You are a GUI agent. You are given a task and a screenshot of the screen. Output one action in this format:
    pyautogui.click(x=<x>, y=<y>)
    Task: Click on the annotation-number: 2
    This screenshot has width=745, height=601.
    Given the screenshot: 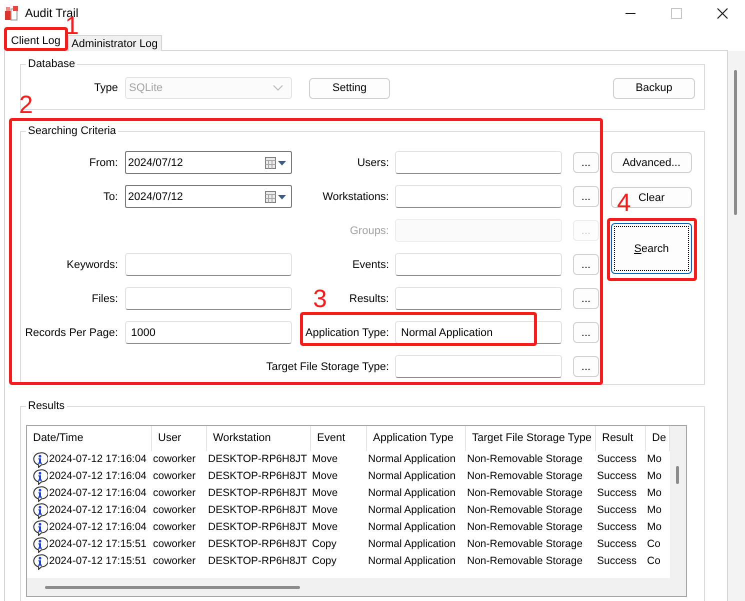 What is the action you would take?
    pyautogui.click(x=26, y=105)
    